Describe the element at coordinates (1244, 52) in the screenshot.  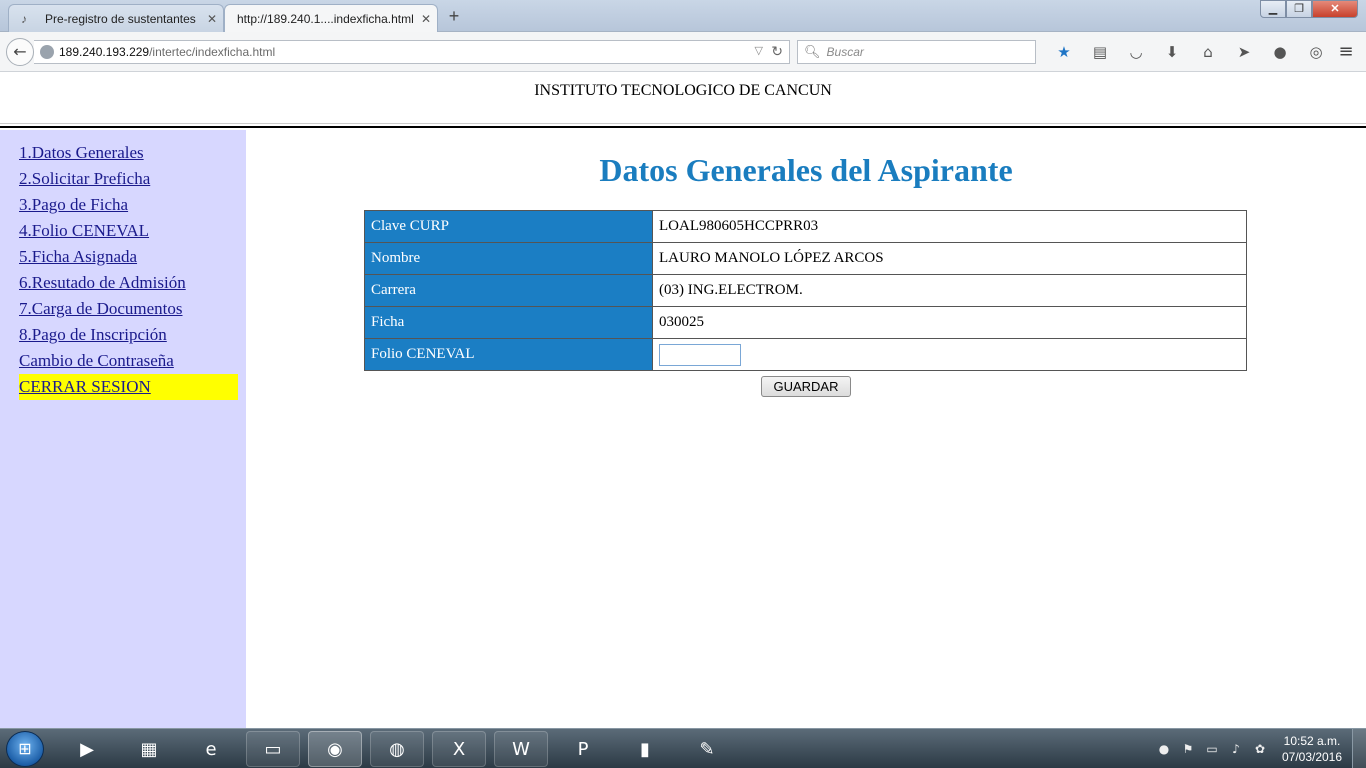
I see `send-icon: ➤` at that location.